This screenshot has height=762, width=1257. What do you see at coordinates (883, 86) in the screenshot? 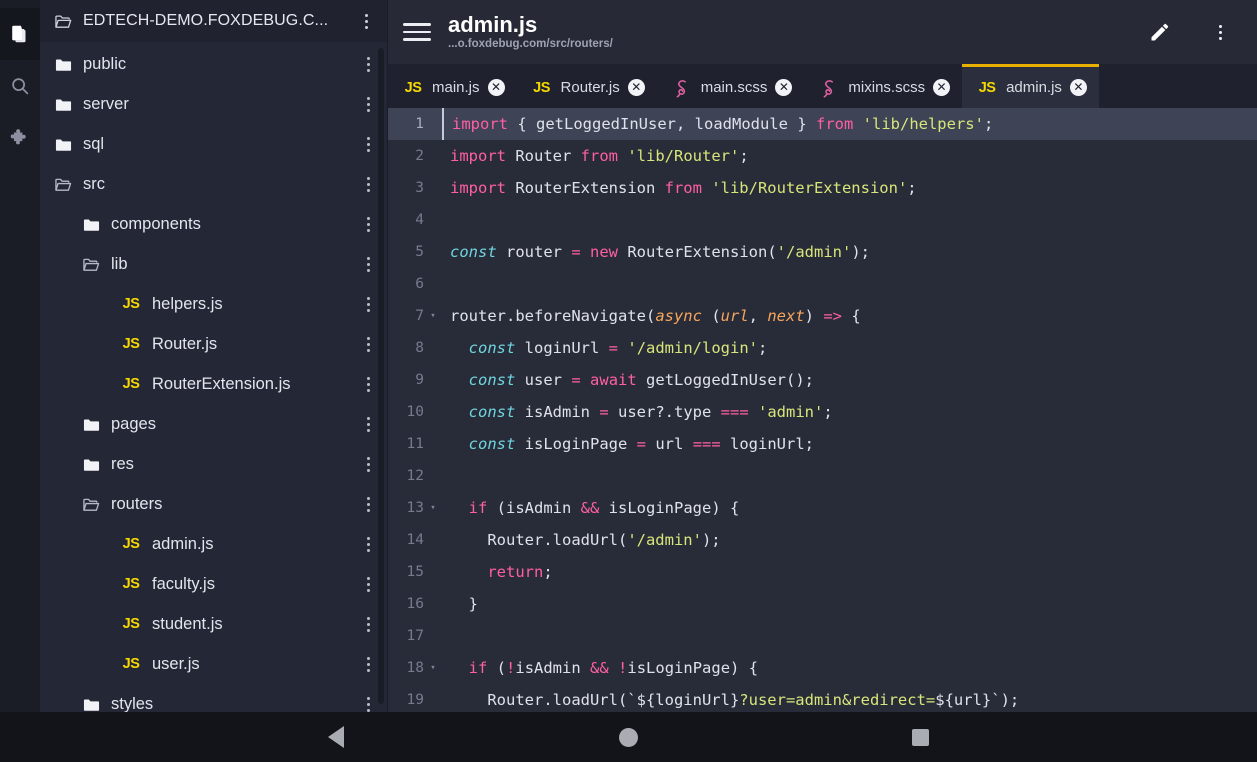
I see `tab-mixins-scss: mixins.scss ✕` at bounding box center [883, 86].